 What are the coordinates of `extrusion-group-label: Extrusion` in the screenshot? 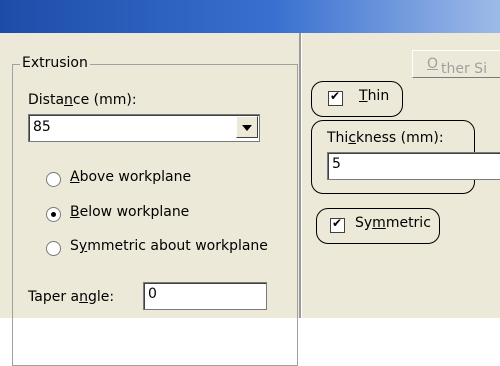 It's located at (55, 63).